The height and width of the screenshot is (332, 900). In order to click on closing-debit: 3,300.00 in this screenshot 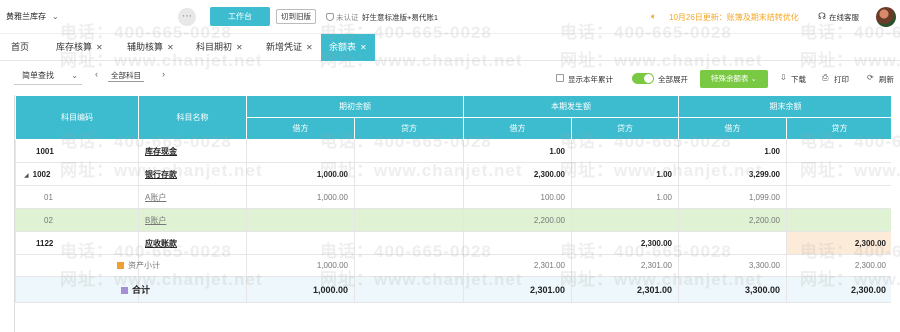, I will do `click(732, 289)`.